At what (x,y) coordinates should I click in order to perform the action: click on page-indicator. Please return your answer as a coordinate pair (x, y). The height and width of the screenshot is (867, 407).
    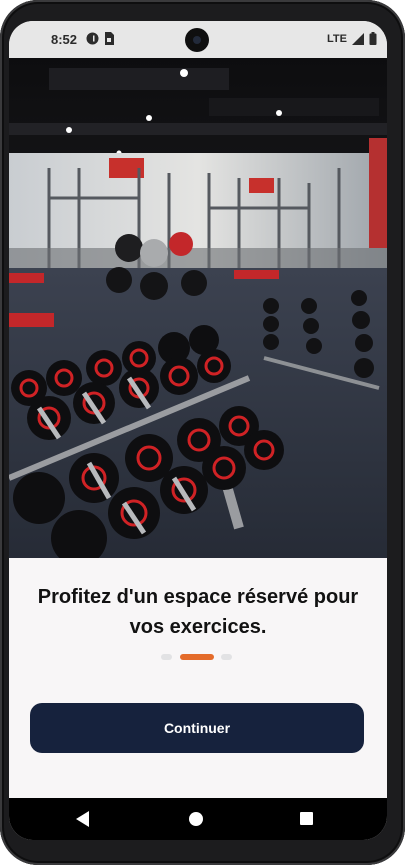
    Looking at the image, I should click on (198, 657).